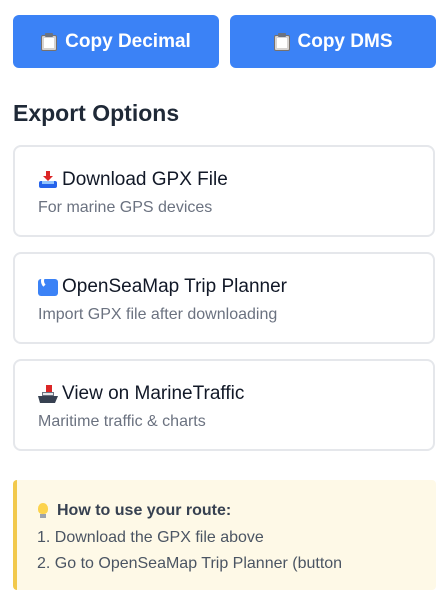 The height and width of the screenshot is (590, 448). I want to click on option-title: View on MarineTraffic, so click(153, 393).